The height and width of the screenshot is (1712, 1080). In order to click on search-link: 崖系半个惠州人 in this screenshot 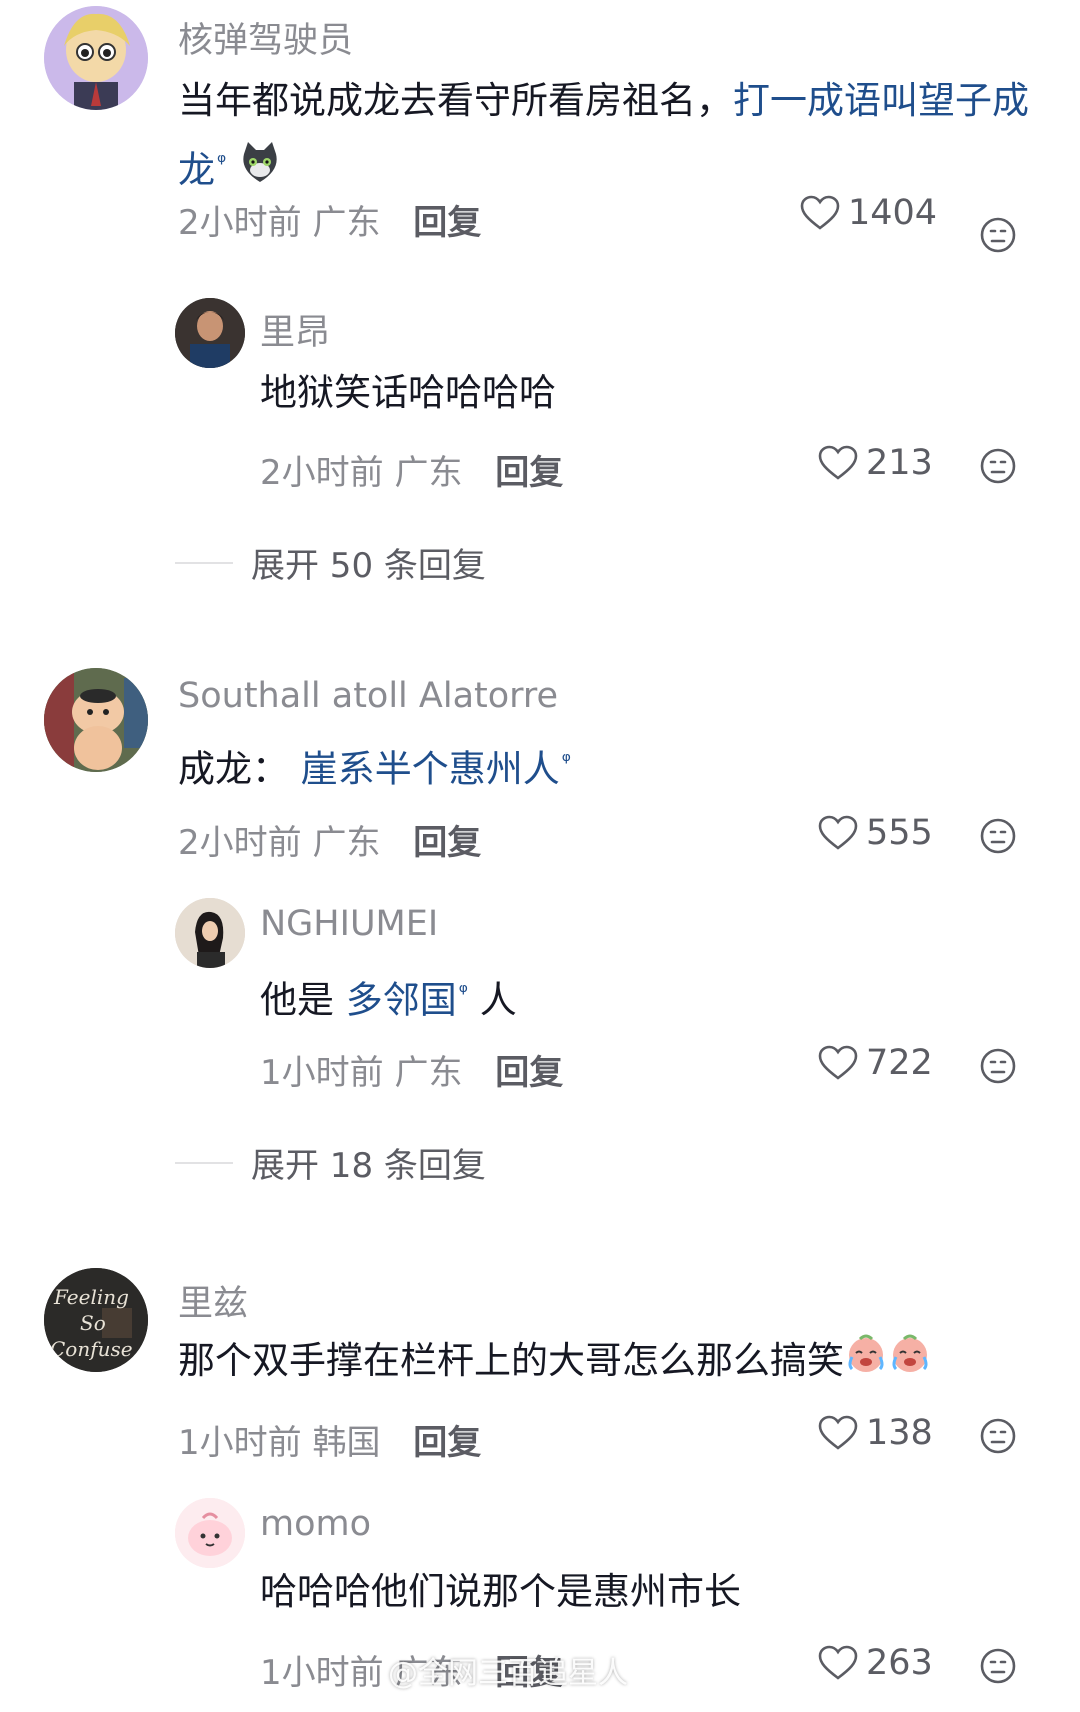, I will do `click(430, 768)`.